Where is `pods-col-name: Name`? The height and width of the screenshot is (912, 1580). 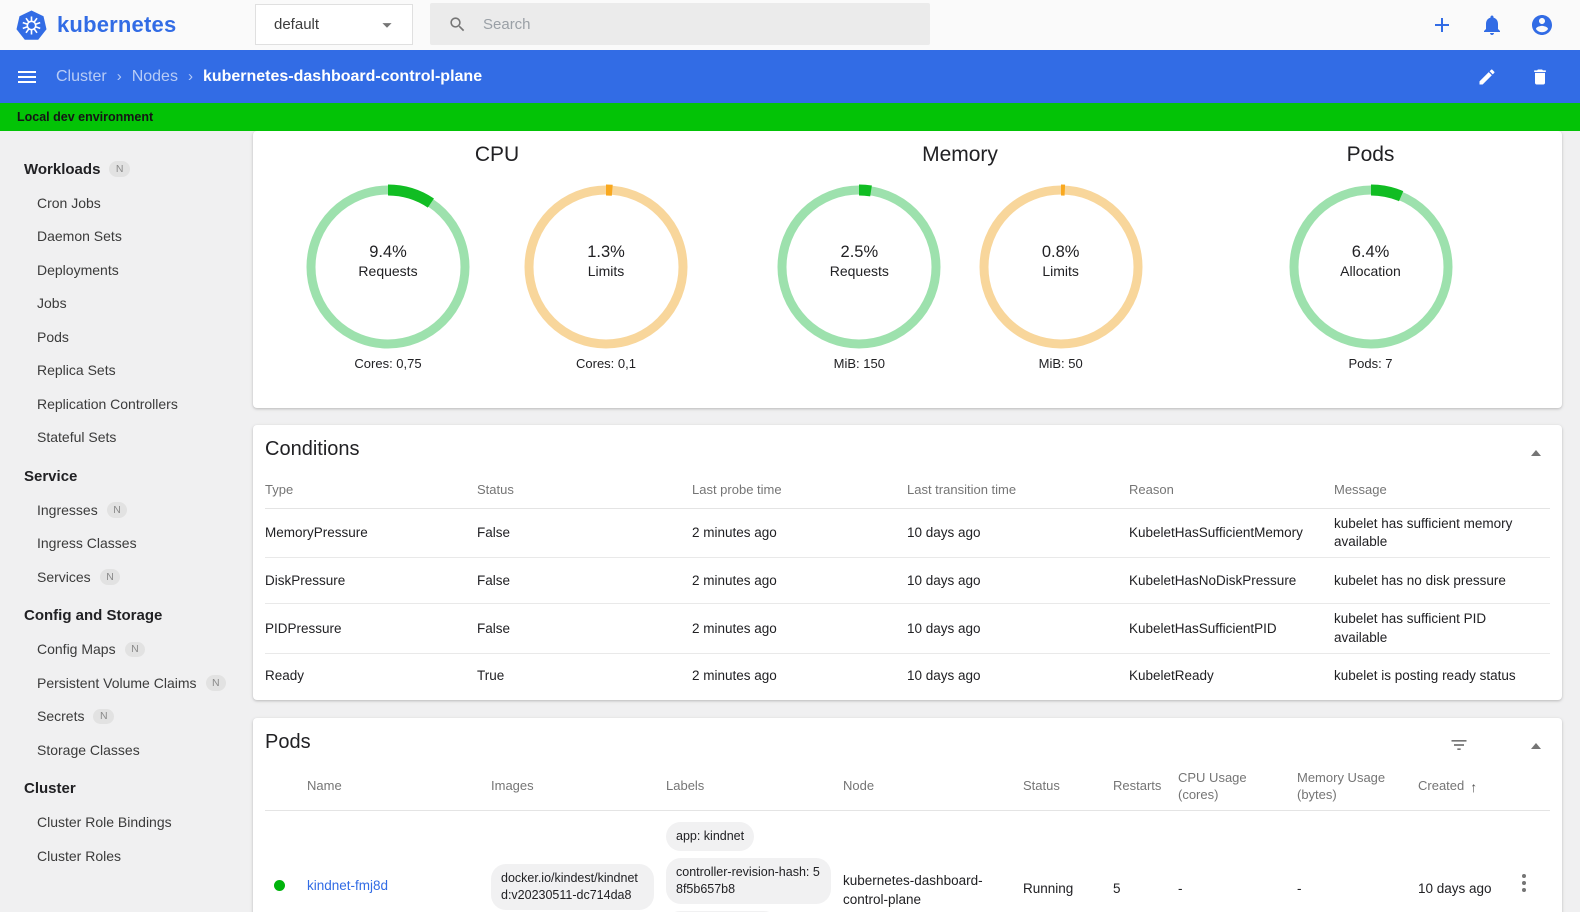 pods-col-name: Name is located at coordinates (399, 787).